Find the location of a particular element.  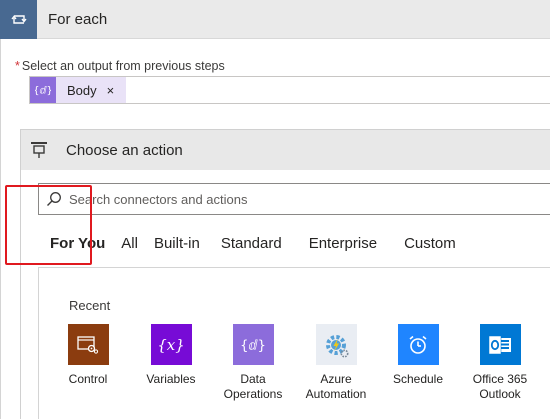

expression-icon: {ⅆ} is located at coordinates (43, 90).